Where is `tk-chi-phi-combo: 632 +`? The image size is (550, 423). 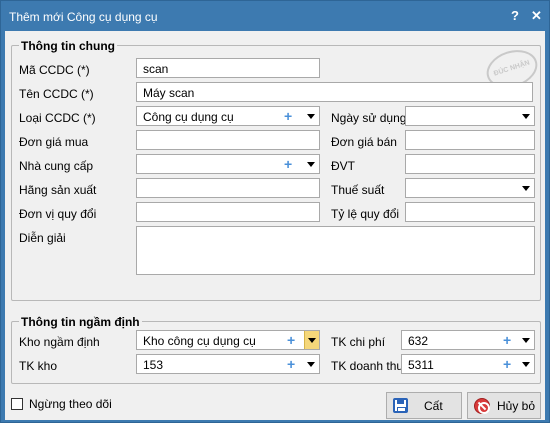 tk-chi-phi-combo: 632 + is located at coordinates (468, 340).